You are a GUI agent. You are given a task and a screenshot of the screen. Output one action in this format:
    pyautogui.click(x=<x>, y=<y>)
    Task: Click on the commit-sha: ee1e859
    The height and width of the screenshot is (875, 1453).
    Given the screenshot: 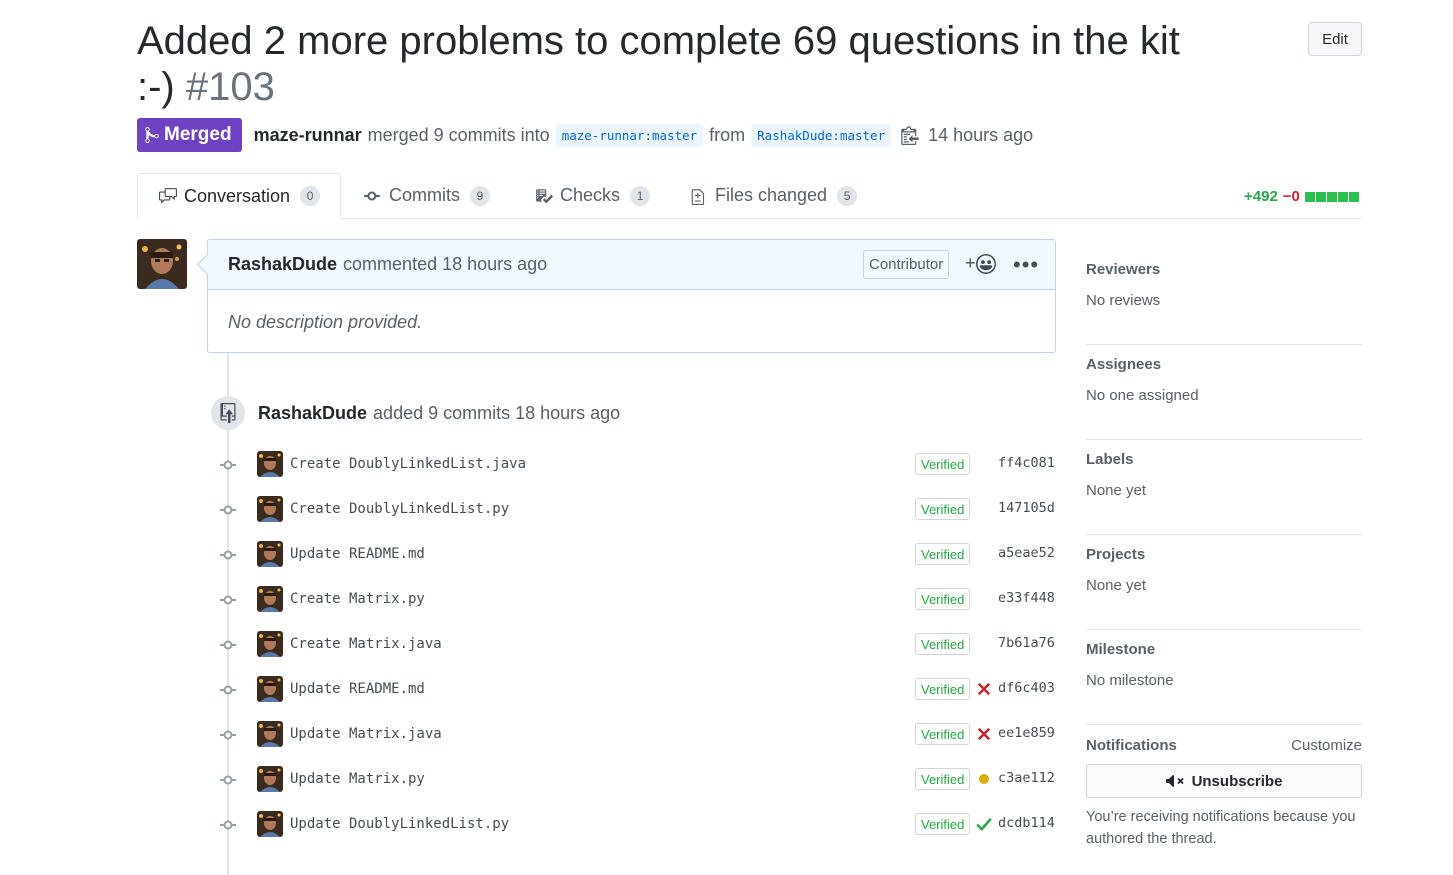 What is the action you would take?
    pyautogui.click(x=1026, y=733)
    